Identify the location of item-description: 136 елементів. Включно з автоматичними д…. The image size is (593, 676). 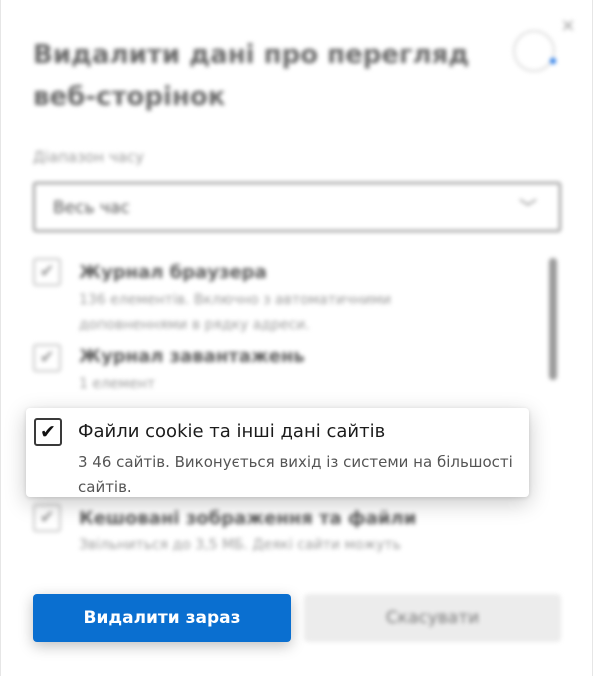
(235, 312).